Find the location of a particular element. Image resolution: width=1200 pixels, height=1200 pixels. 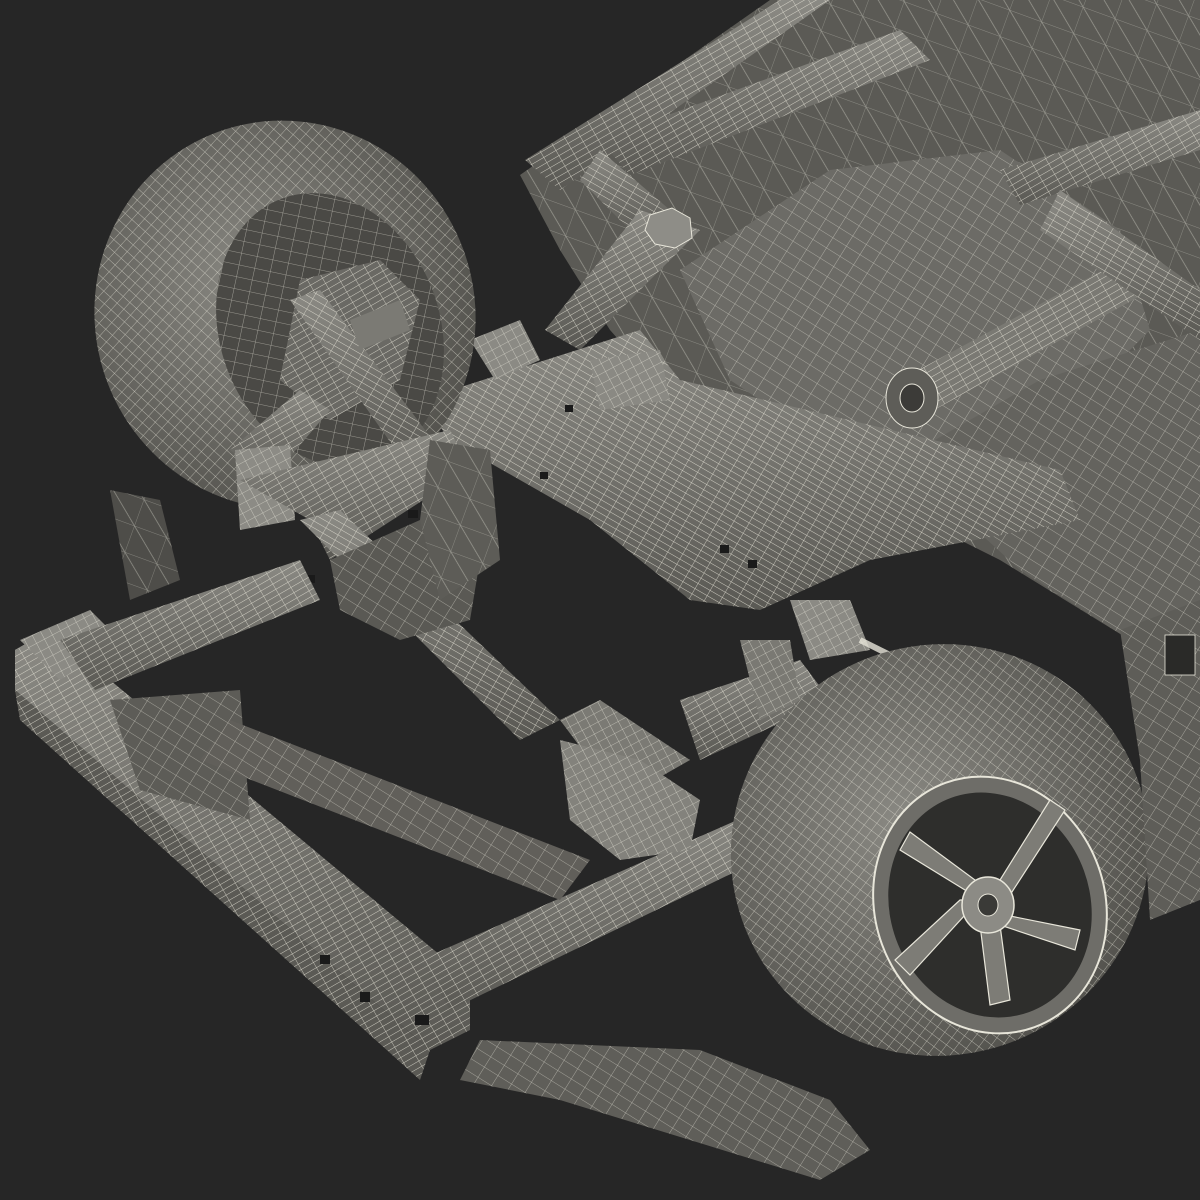

lower-splash-shield is located at coordinates (665, 1110).